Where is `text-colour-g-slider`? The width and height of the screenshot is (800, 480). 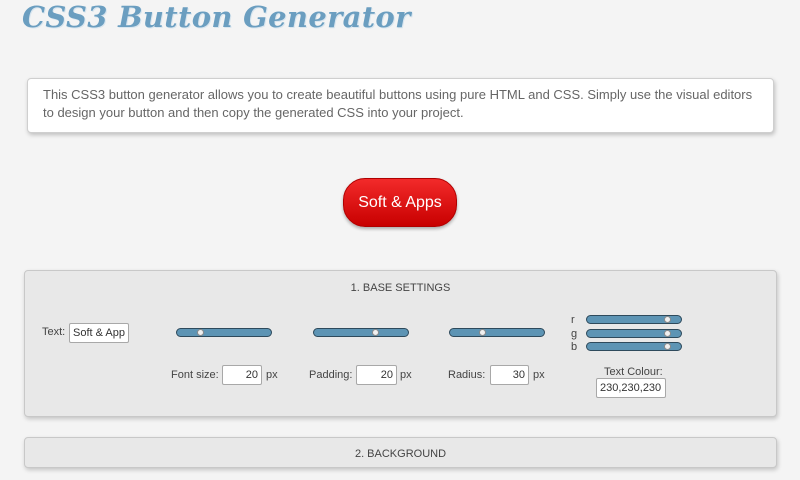
text-colour-g-slider is located at coordinates (634, 333).